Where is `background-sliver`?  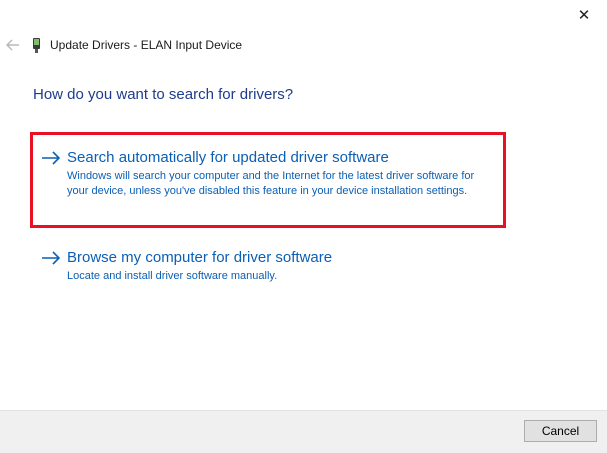 background-sliver is located at coordinates (65, 450).